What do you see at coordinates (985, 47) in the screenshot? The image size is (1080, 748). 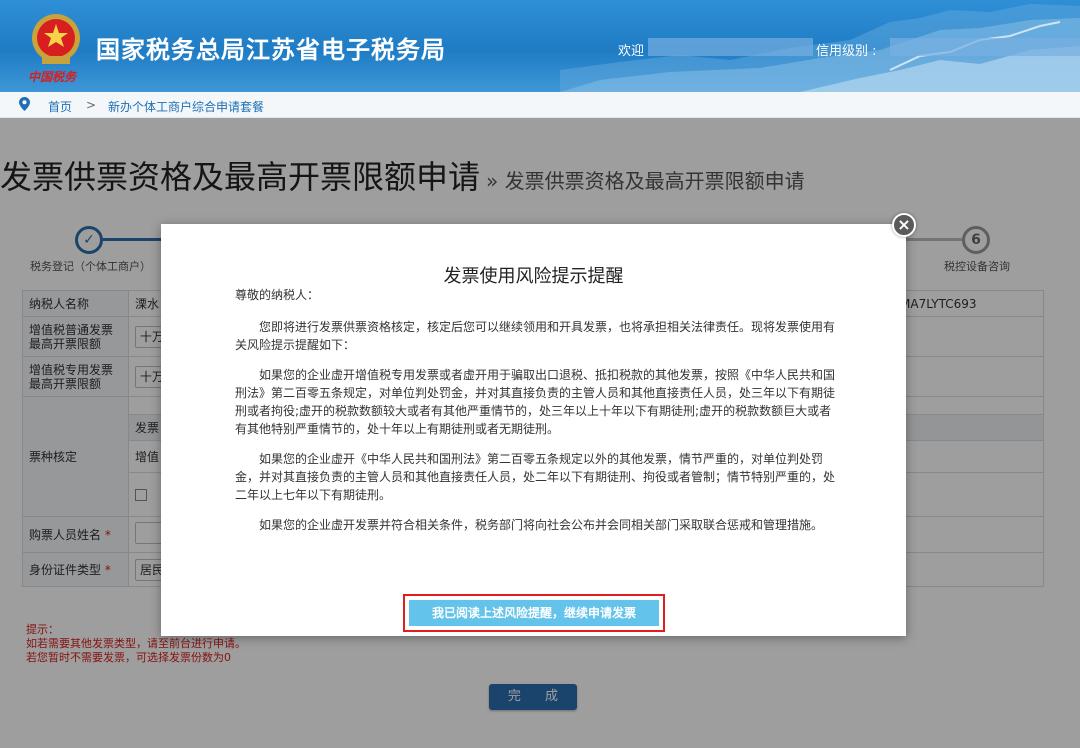 I see `redacted-credit-level` at bounding box center [985, 47].